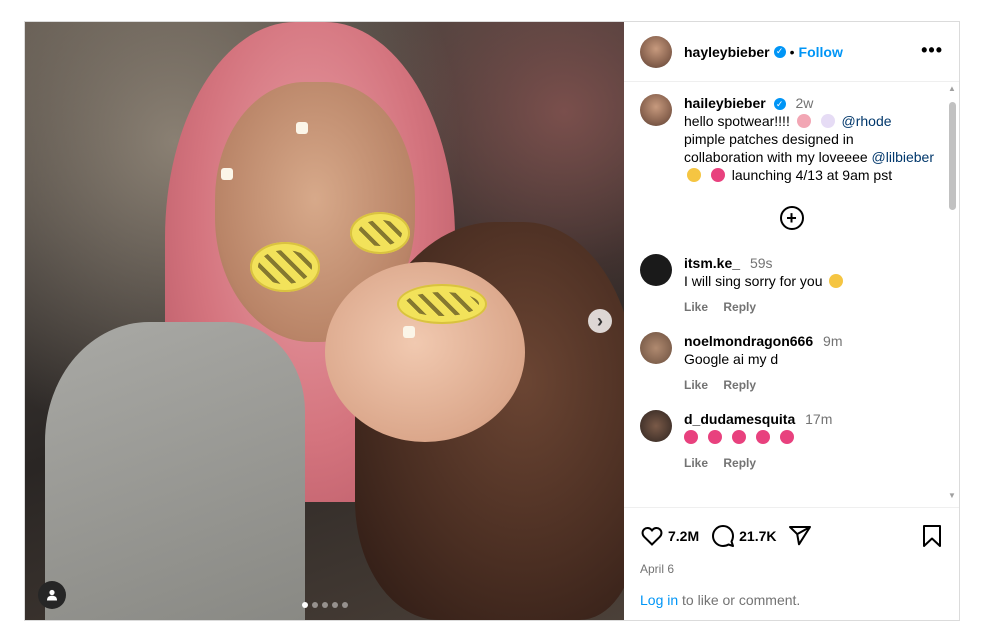 The height and width of the screenshot is (641, 985). I want to click on caption-time: 2w, so click(804, 103).